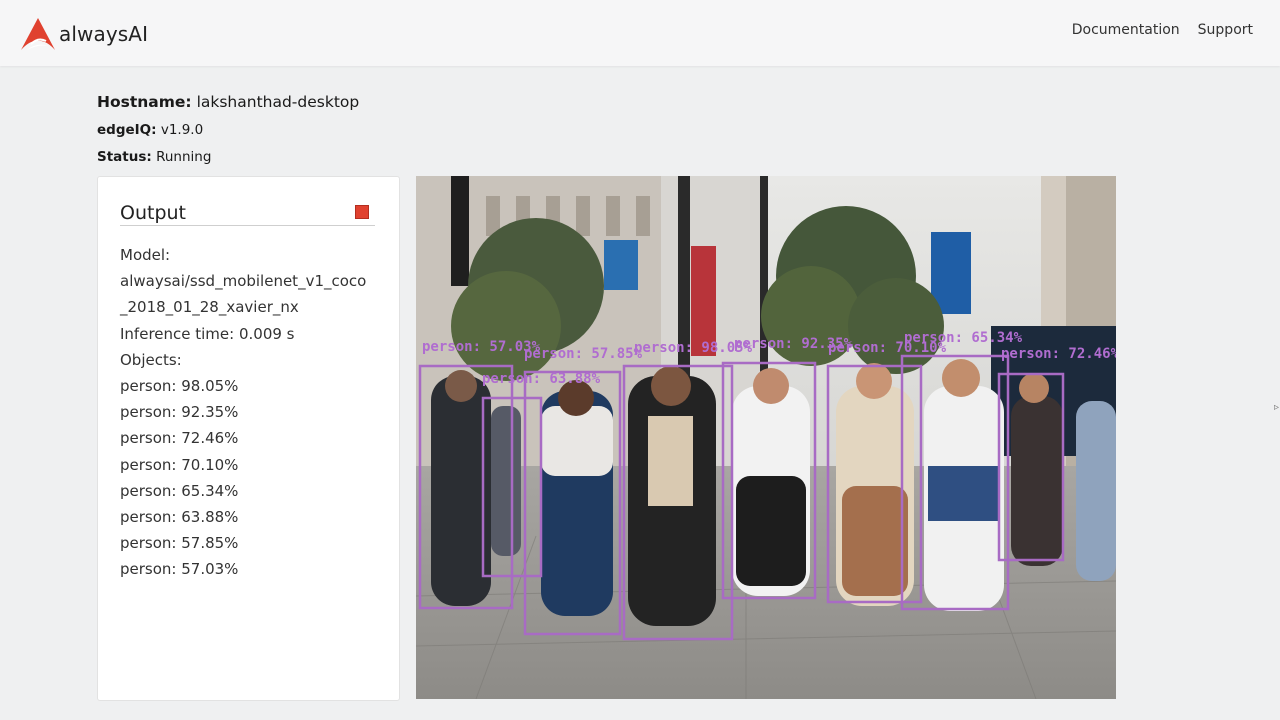  What do you see at coordinates (179, 569) in the screenshot?
I see `object-item: person: 57.03%` at bounding box center [179, 569].